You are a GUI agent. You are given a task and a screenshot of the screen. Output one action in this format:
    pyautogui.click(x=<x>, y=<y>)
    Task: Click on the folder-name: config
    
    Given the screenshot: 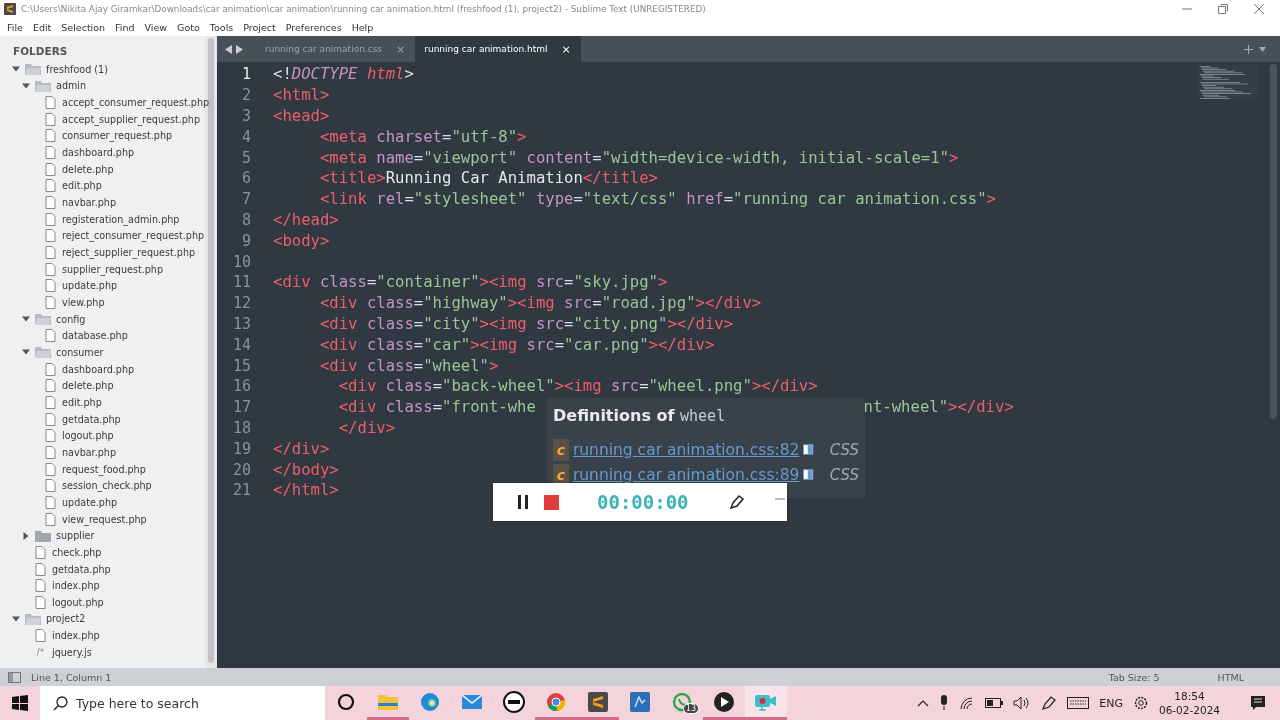 What is the action you would take?
    pyautogui.click(x=71, y=319)
    